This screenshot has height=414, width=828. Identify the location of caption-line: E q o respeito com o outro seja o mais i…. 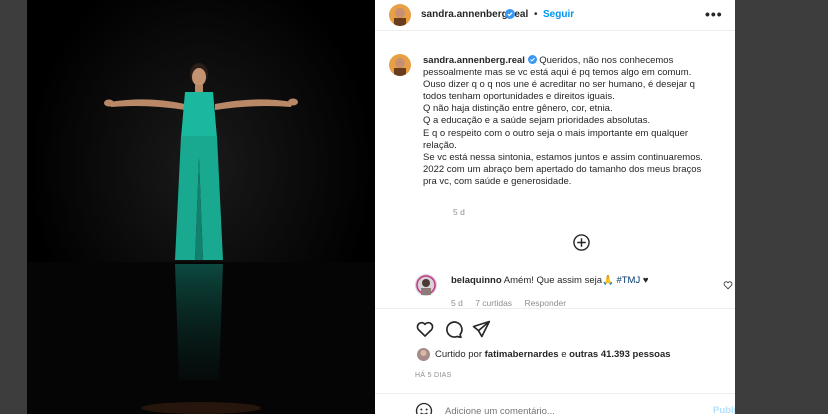
(556, 133).